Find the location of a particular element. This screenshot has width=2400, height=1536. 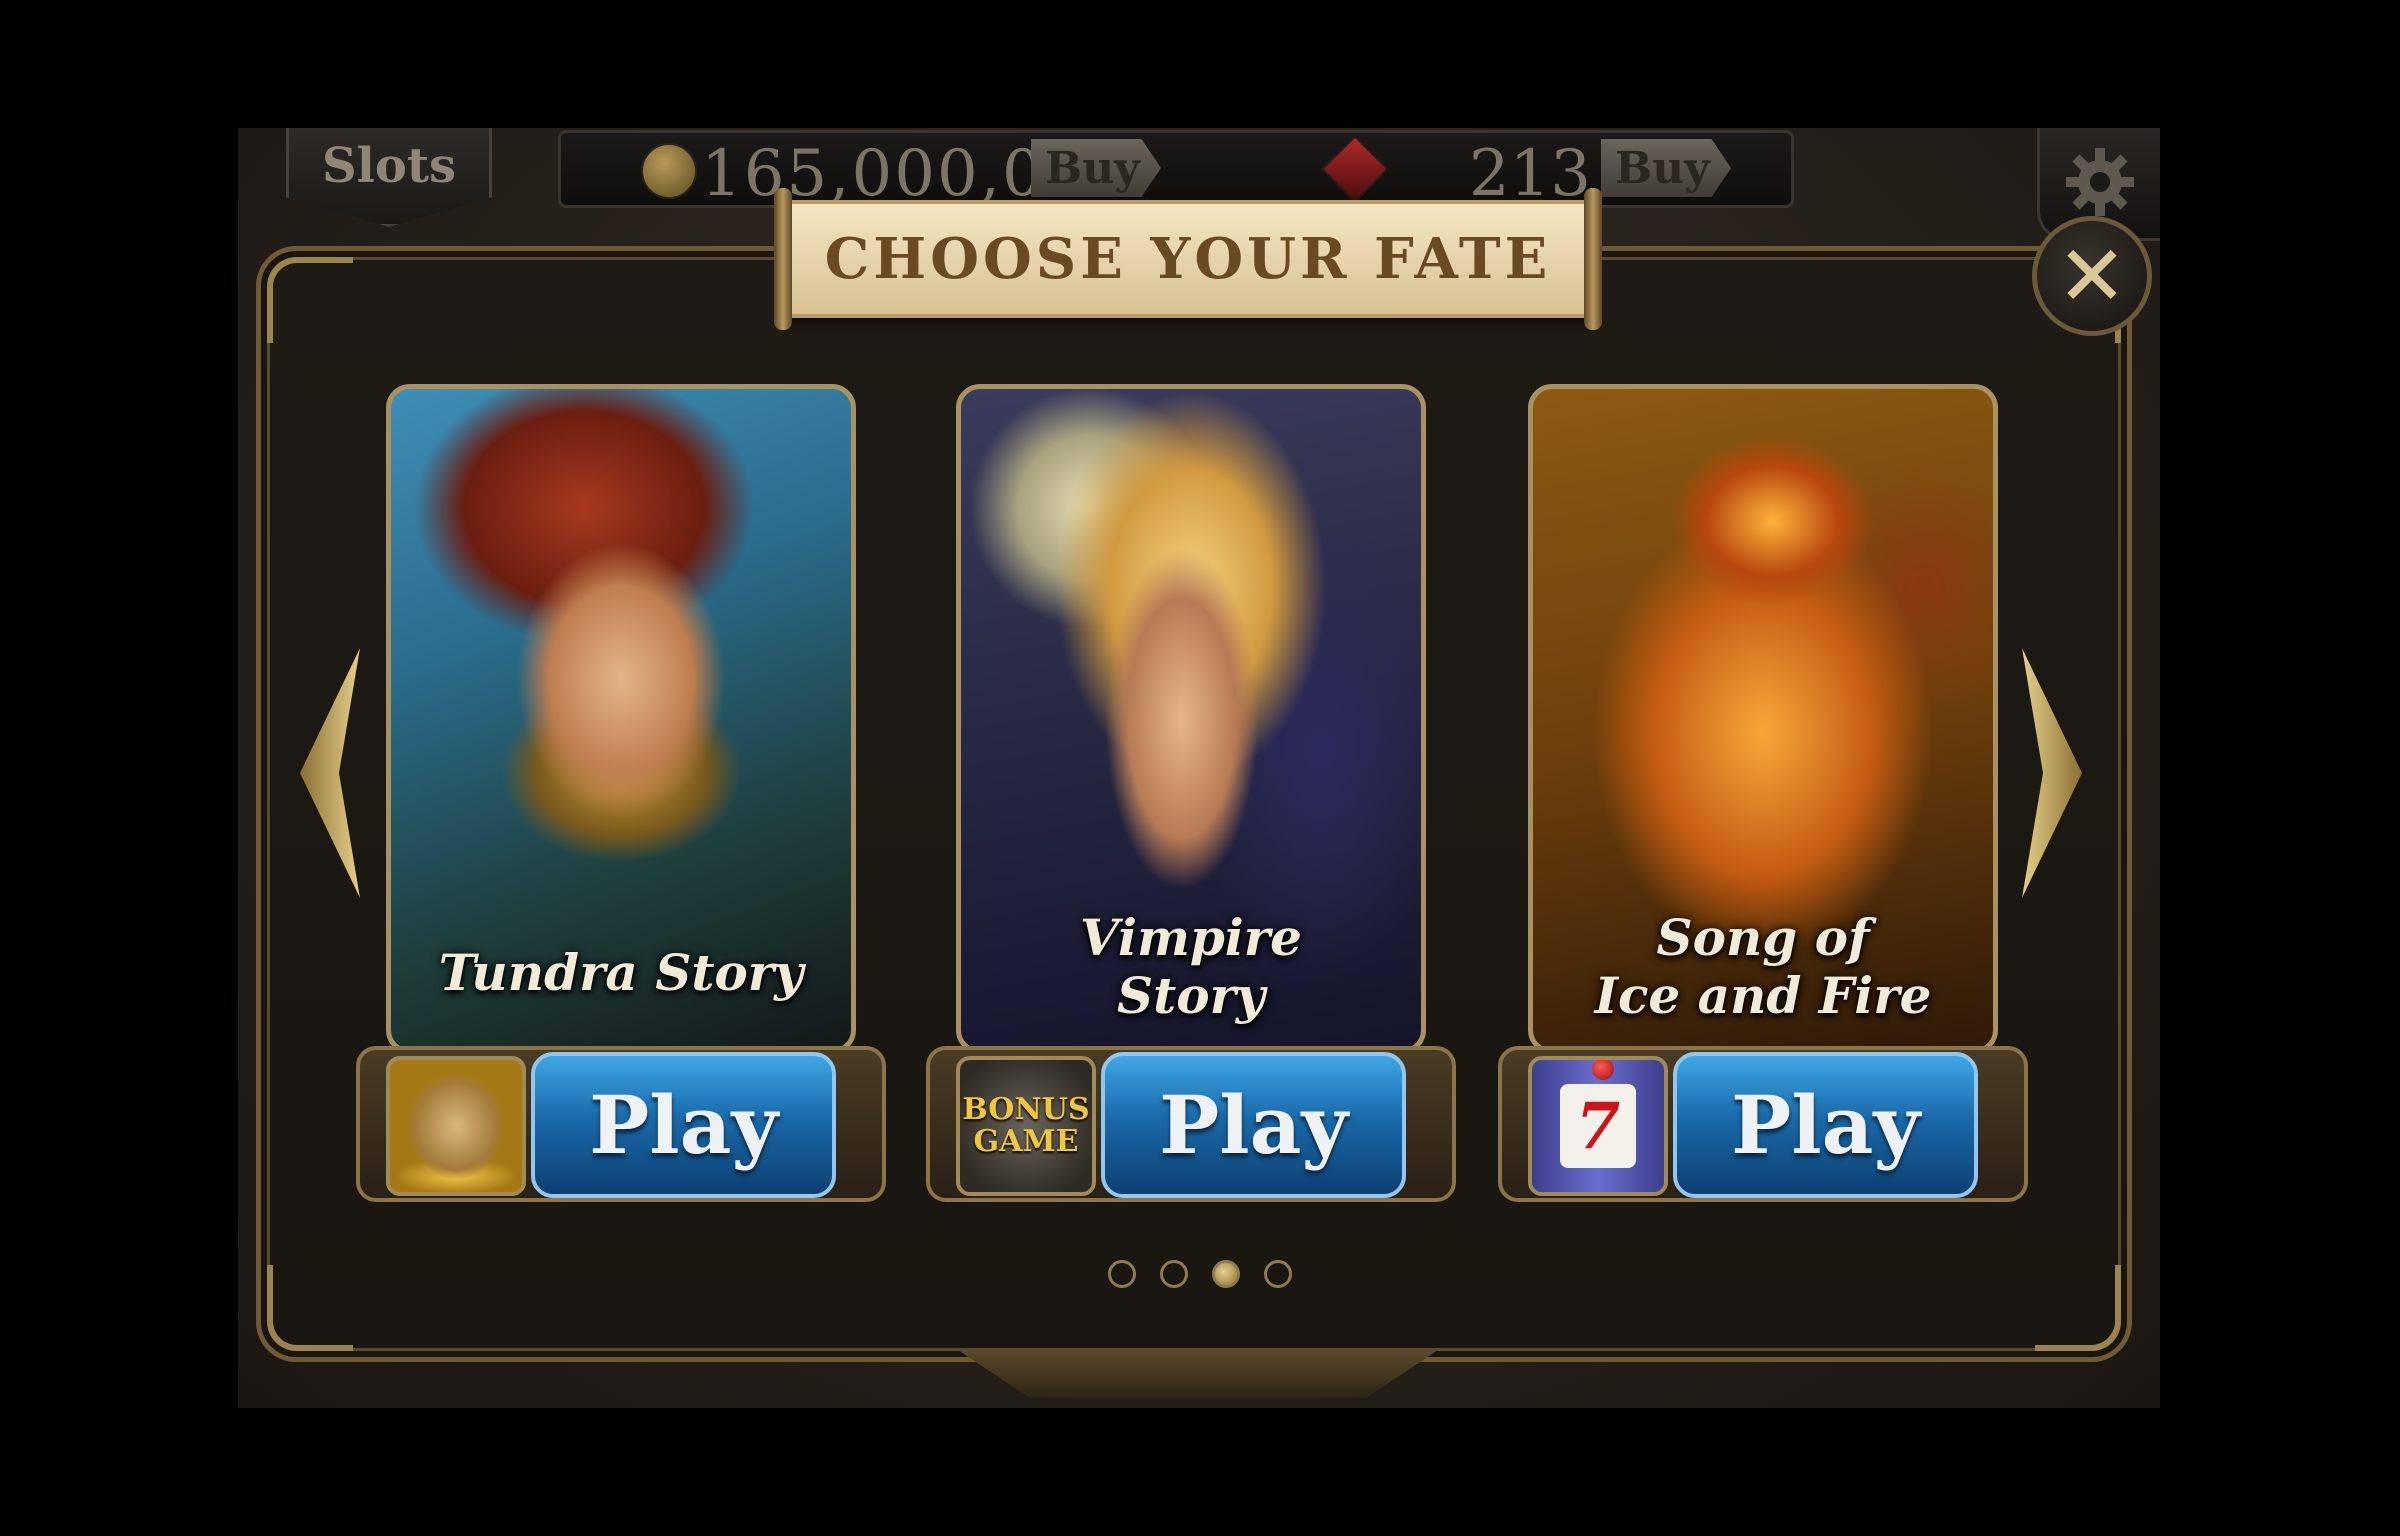

title-banner: CHOOSE YOUR FATE is located at coordinates (1188, 259).